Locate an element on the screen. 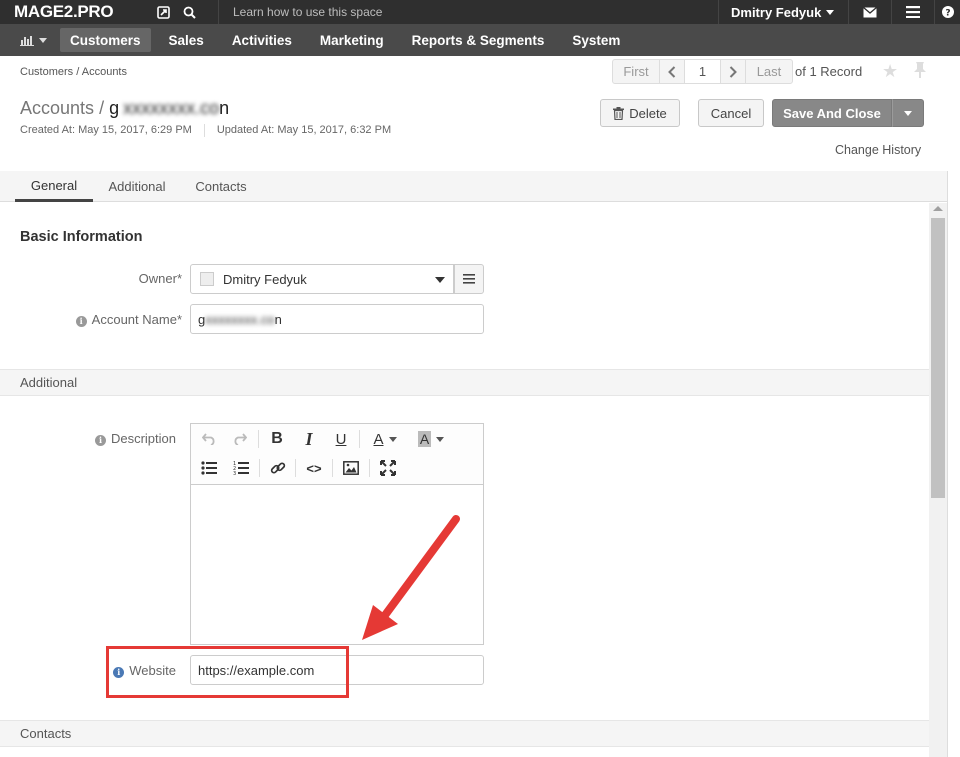  nav-system: System is located at coordinates (596, 40).